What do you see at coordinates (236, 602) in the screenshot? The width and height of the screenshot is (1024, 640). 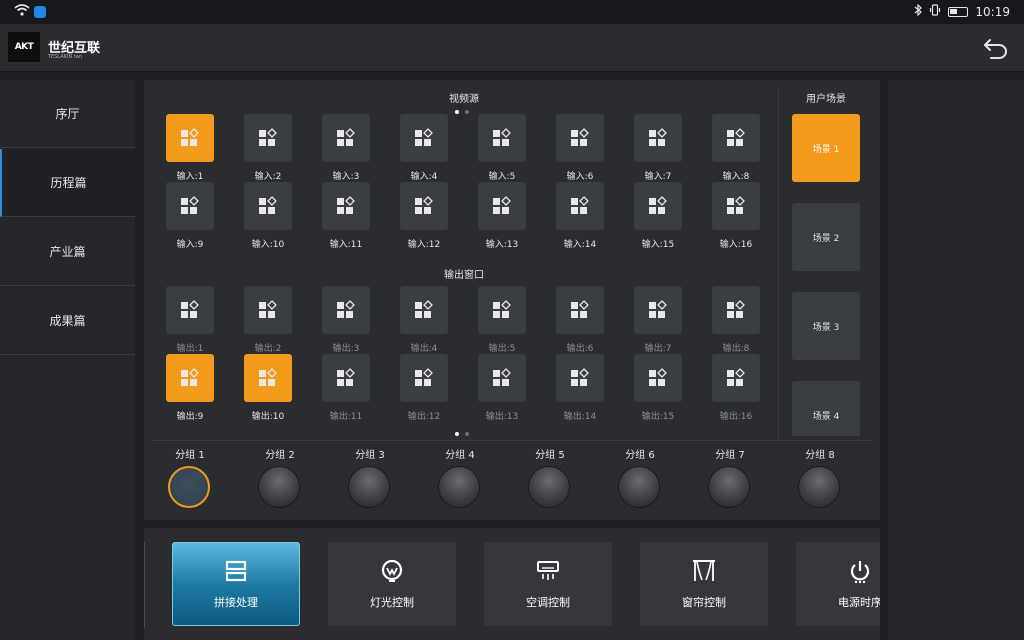 I see `function-label: 拼接处理` at bounding box center [236, 602].